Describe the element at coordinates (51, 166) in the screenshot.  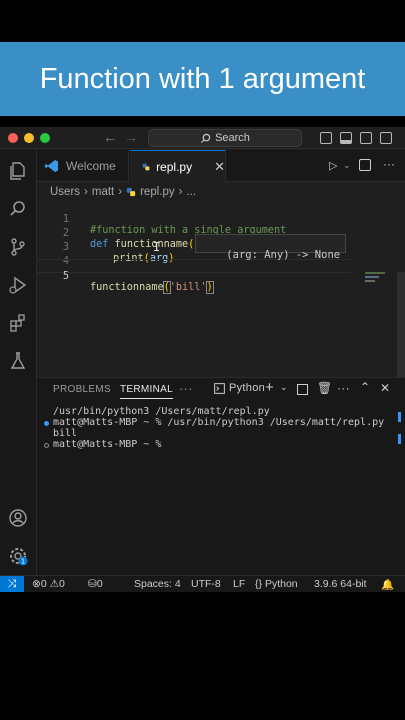
I see `vscode-logo-icon` at that location.